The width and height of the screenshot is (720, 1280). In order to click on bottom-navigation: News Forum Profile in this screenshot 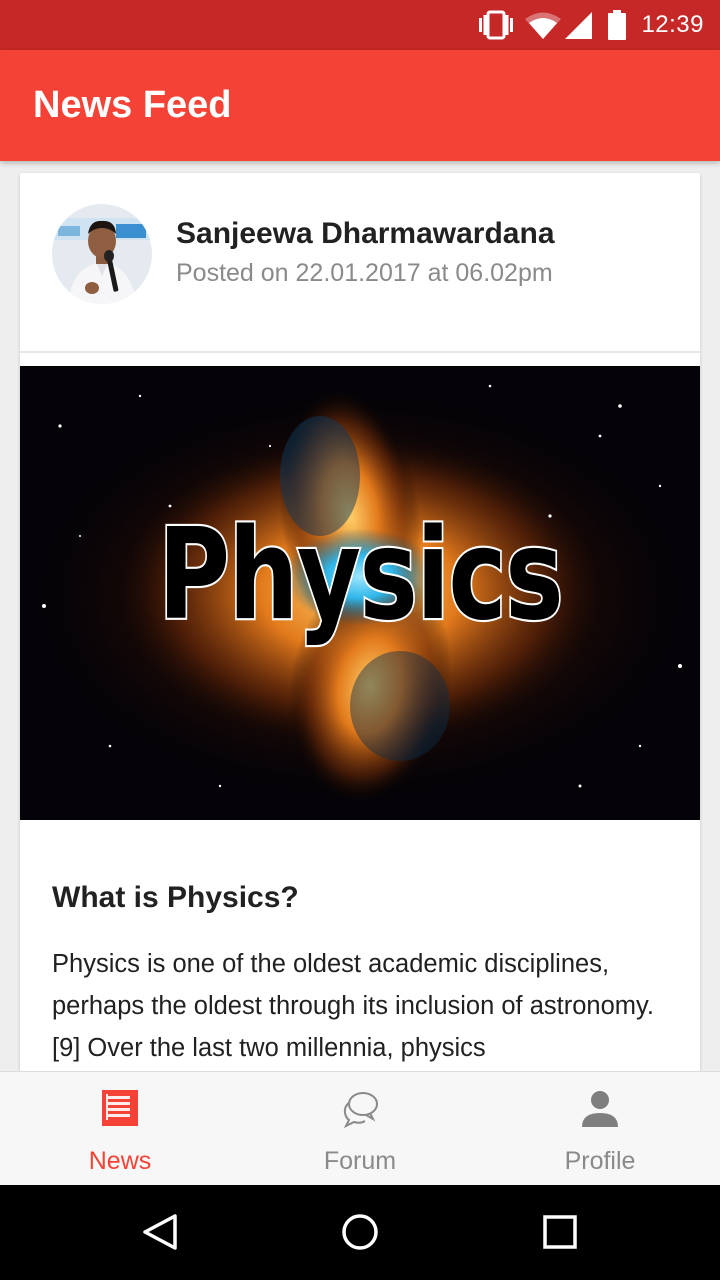, I will do `click(360, 1128)`.